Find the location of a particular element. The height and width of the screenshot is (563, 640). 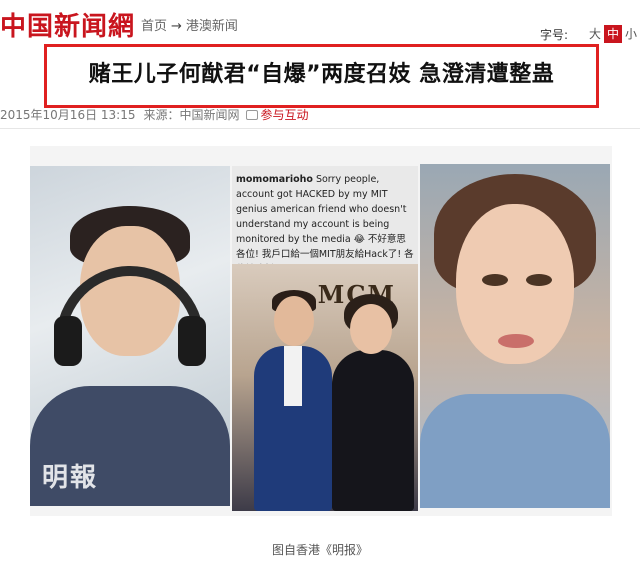

font-size-switcher: 字号: 大 中 小 is located at coordinates (590, 34).